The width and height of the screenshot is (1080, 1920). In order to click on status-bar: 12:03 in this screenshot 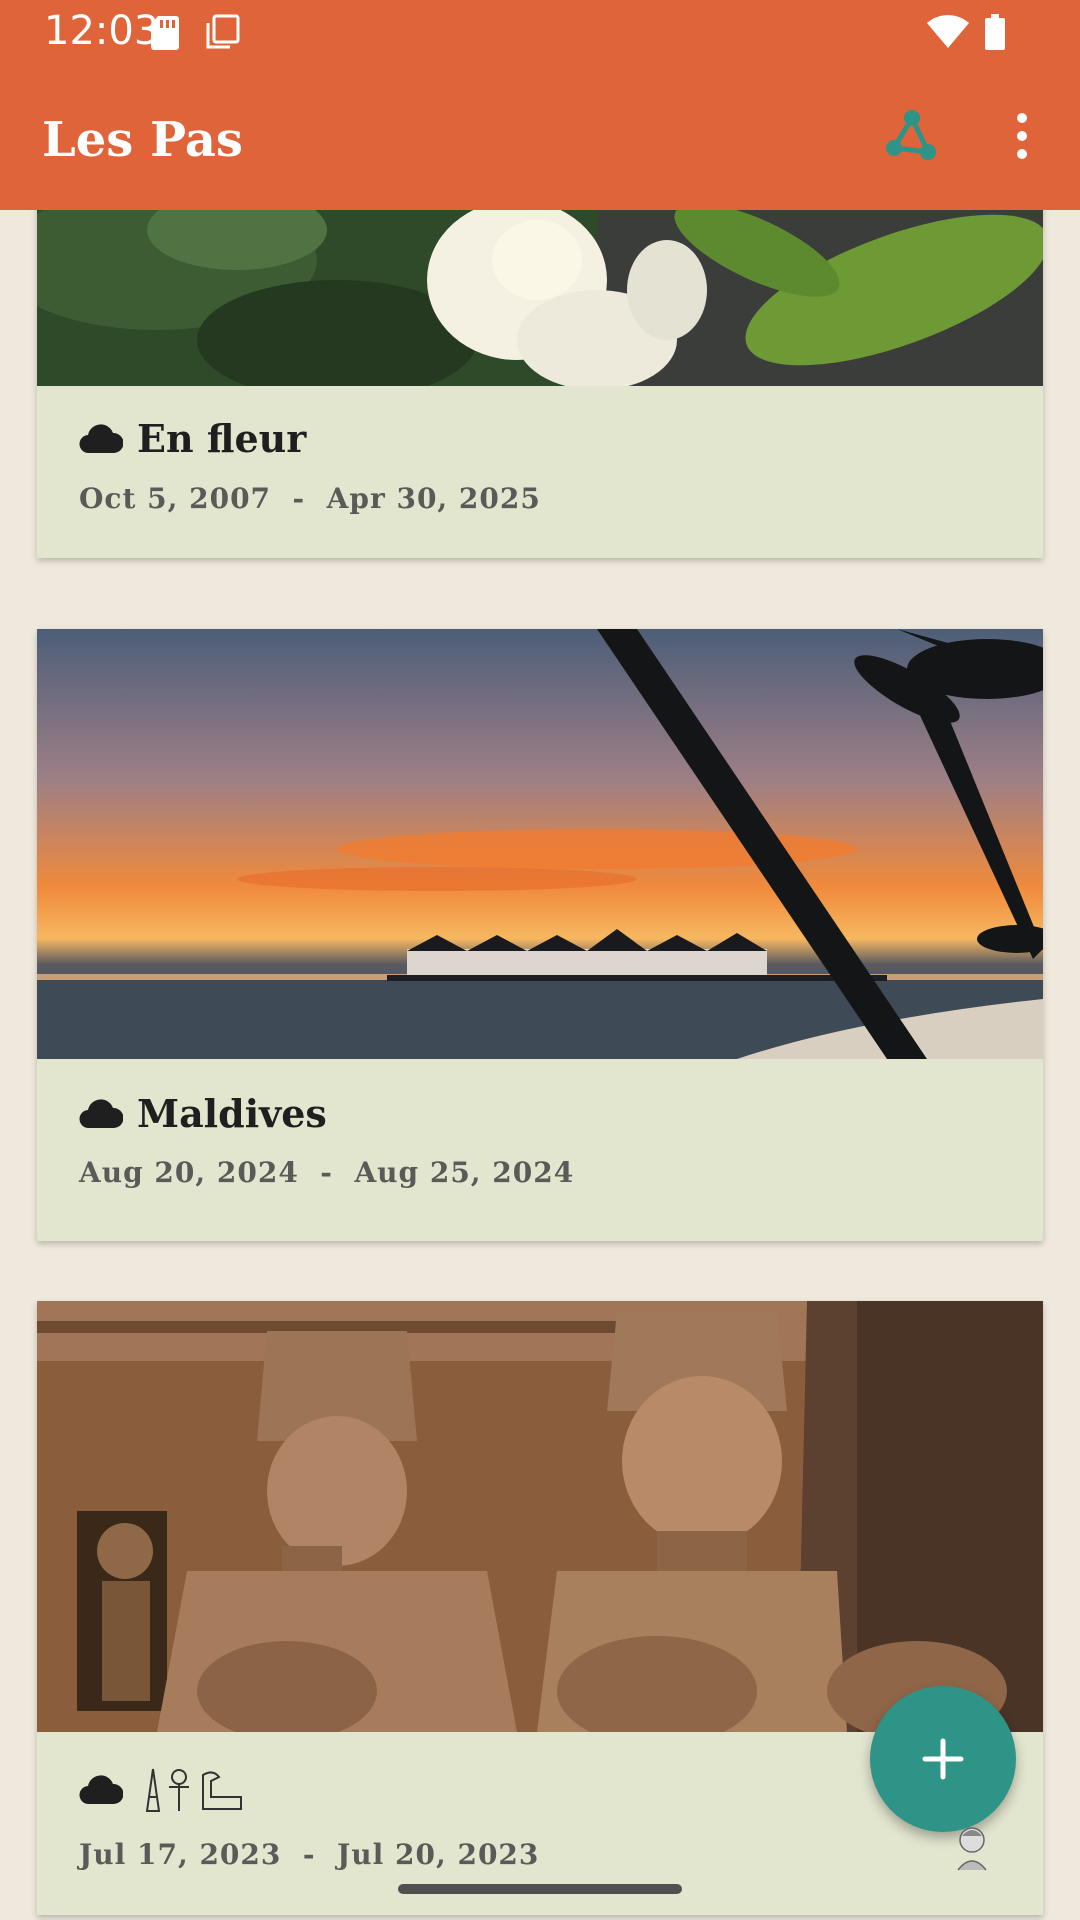, I will do `click(540, 32)`.